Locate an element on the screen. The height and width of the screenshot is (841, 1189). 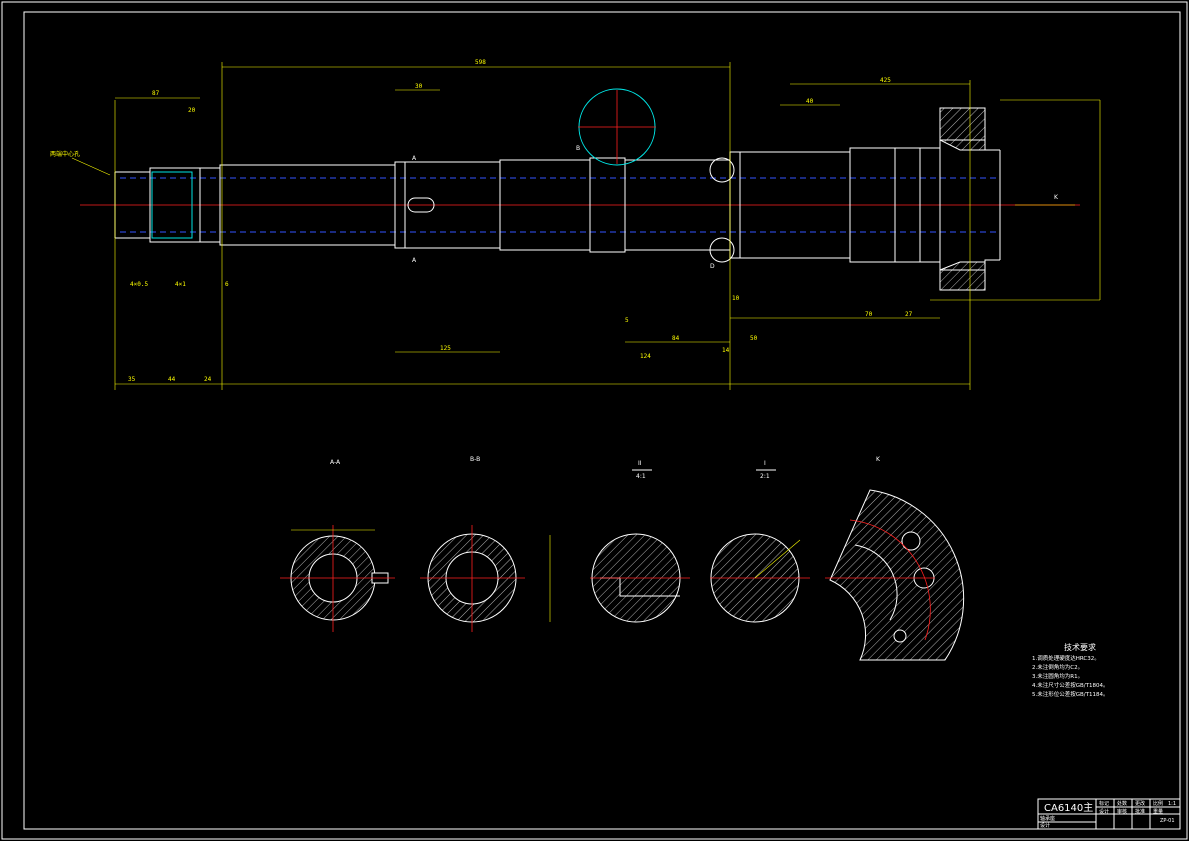
tb-r1-c1: 标记 is located at coordinates (1104, 803).